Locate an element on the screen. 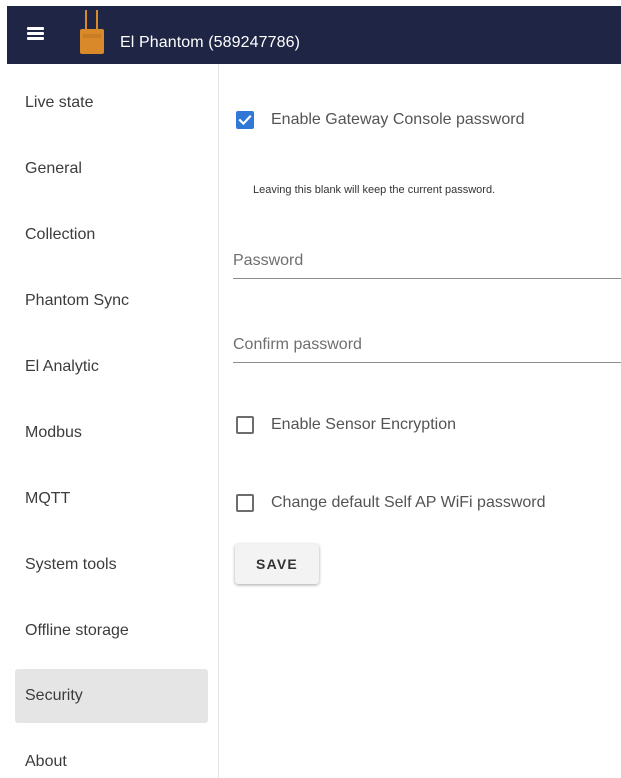  sidebar-item-label: Security is located at coordinates (54, 695).